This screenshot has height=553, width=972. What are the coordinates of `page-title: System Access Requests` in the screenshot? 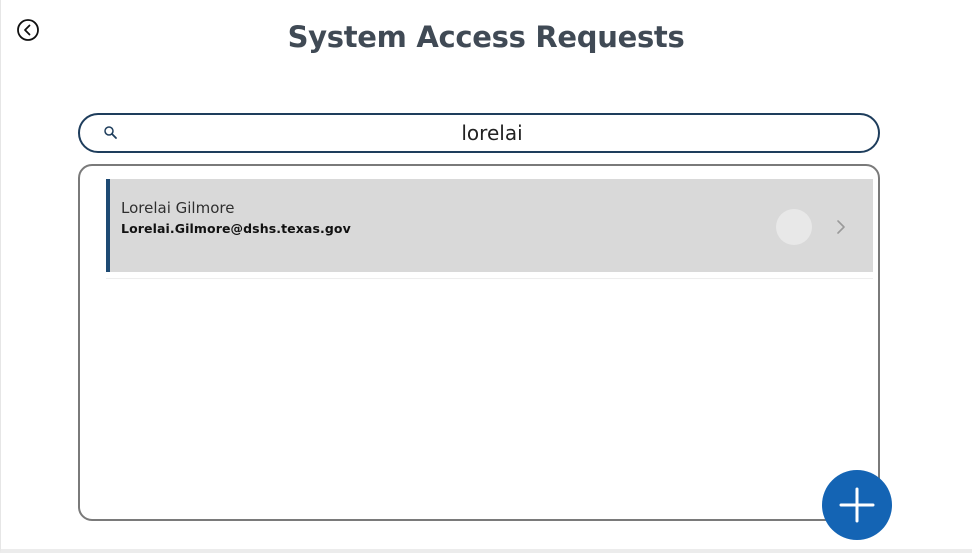 It's located at (486, 37).